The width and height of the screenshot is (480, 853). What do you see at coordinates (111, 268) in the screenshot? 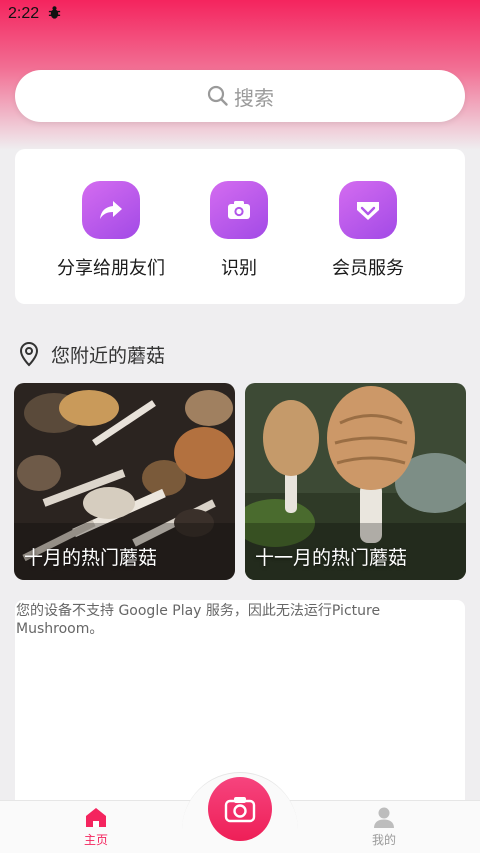
I see `share-label: 分享给朋友们` at bounding box center [111, 268].